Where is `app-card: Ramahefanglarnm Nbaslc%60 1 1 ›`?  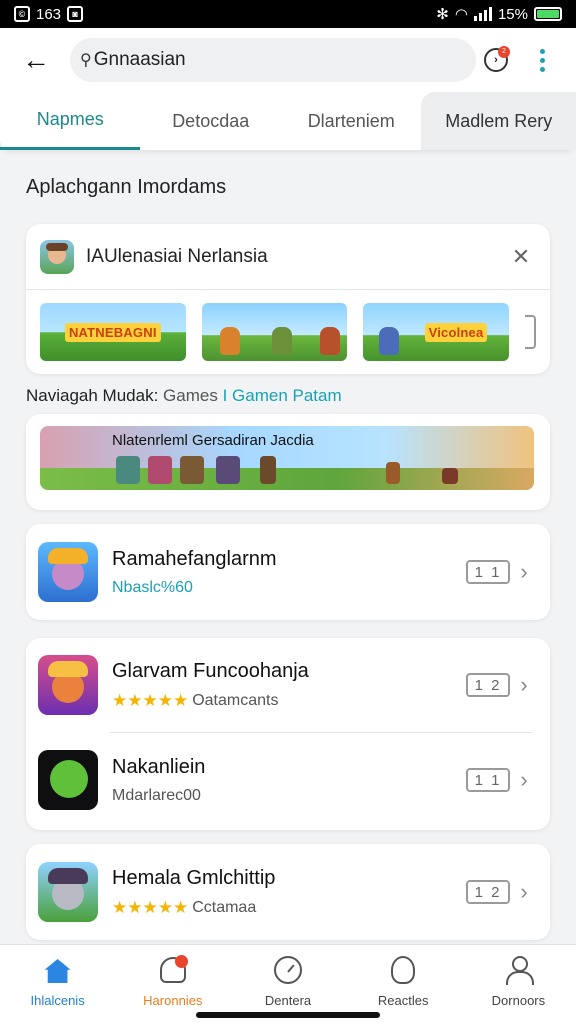 app-card: Ramahefanglarnm Nbaslc%60 1 1 › is located at coordinates (288, 572).